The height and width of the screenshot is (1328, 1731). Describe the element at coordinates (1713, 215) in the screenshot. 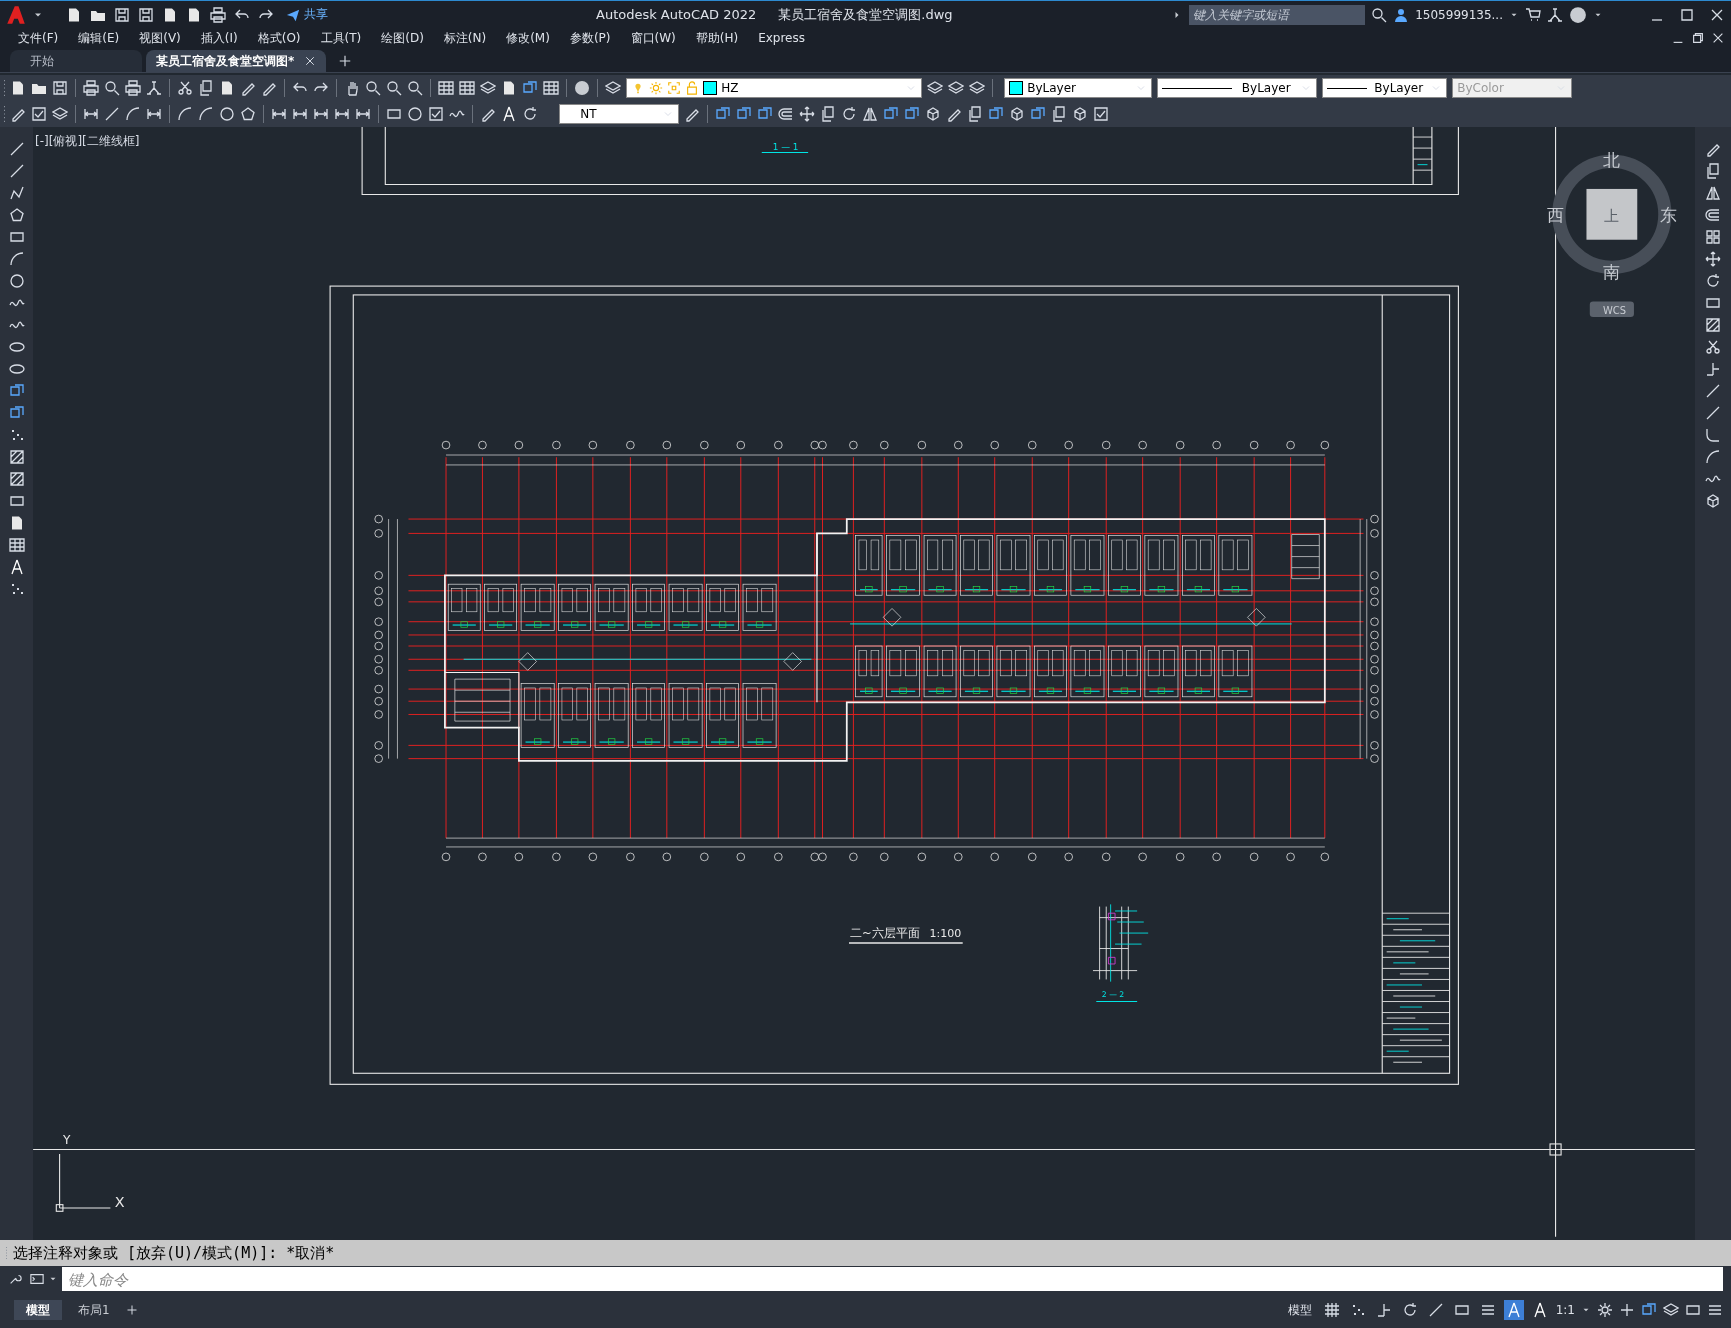

I see `offset-icon` at that location.